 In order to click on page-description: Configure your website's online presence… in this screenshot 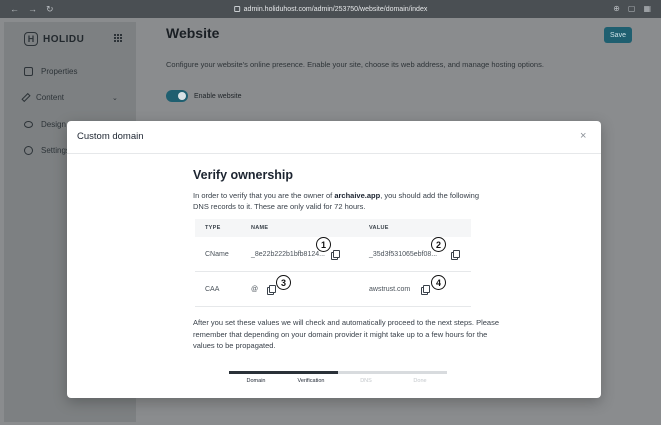, I will do `click(355, 64)`.